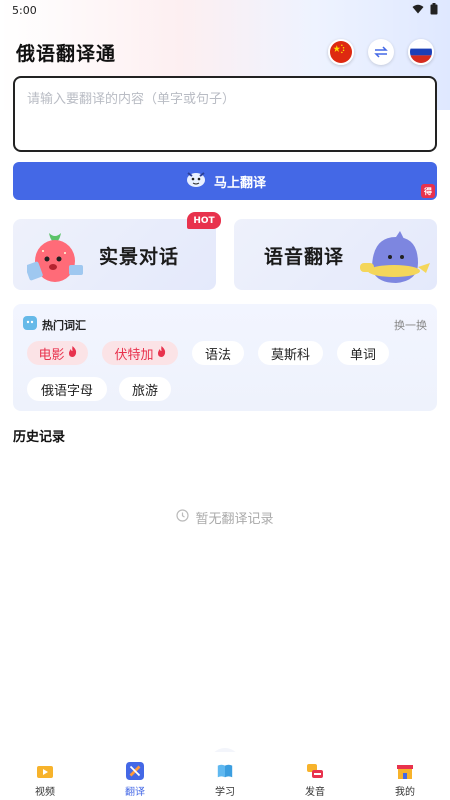 Image resolution: width=450 pixels, height=800 pixels. I want to click on translate-input, so click(225, 114).